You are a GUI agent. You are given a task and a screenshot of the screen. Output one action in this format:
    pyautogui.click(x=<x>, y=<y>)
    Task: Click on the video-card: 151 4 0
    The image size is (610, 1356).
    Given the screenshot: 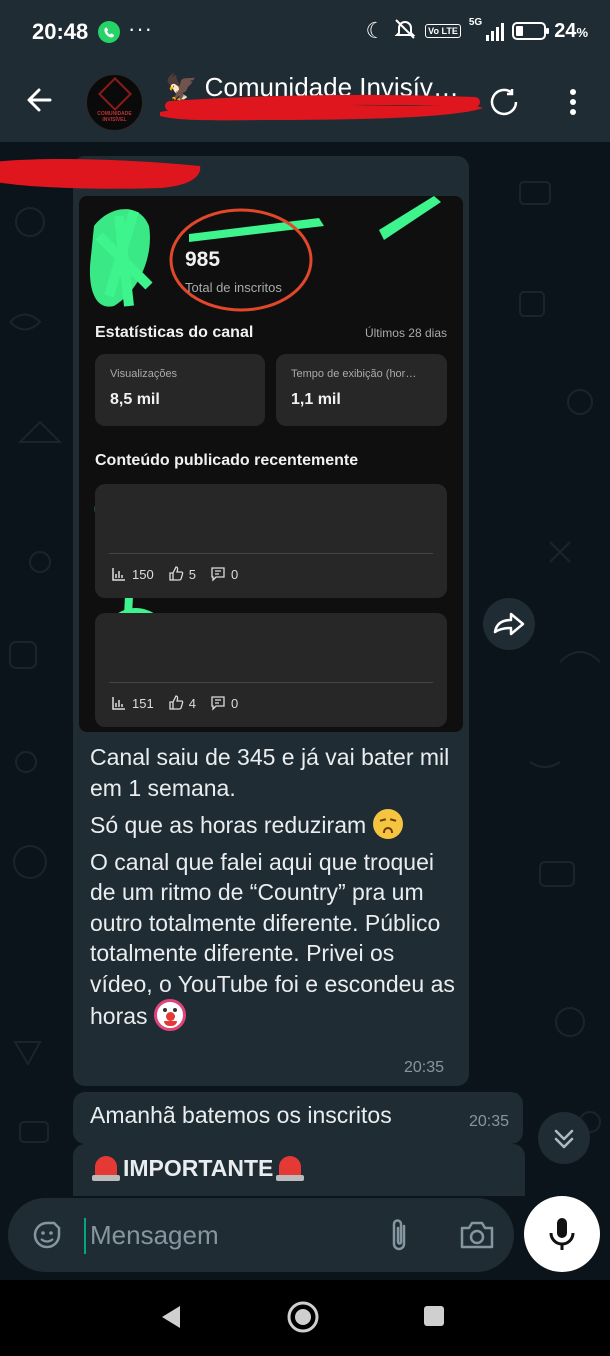 What is the action you would take?
    pyautogui.click(x=271, y=670)
    